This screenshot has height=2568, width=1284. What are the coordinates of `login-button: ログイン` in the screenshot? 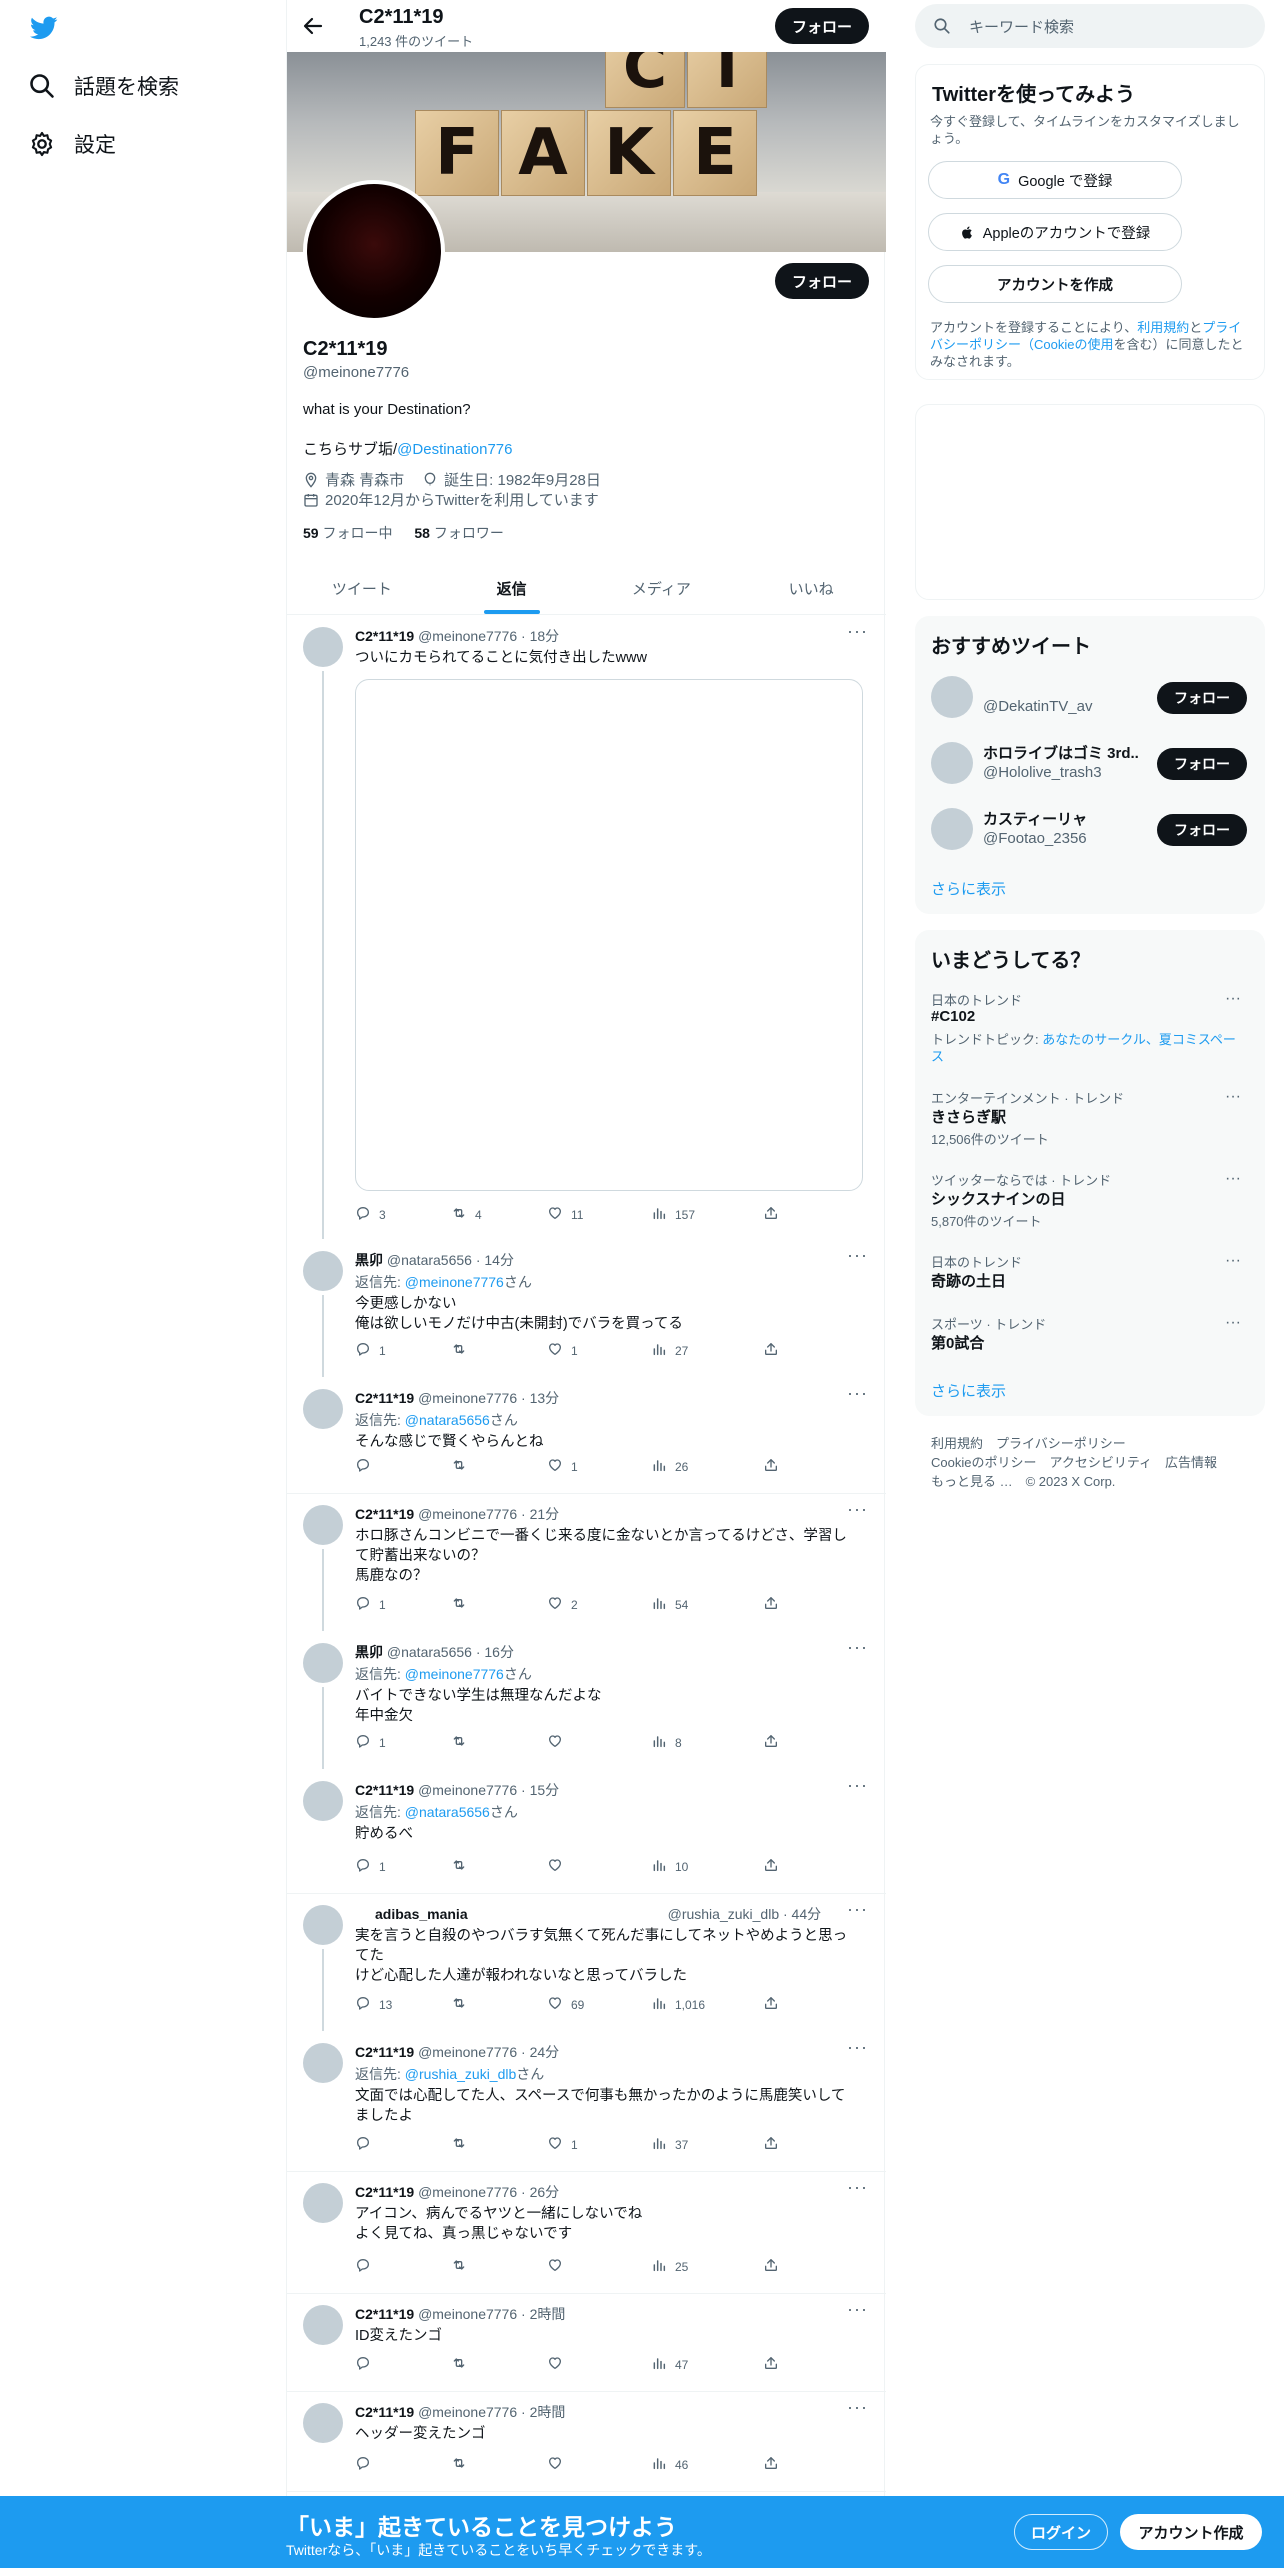 It's located at (1061, 2532).